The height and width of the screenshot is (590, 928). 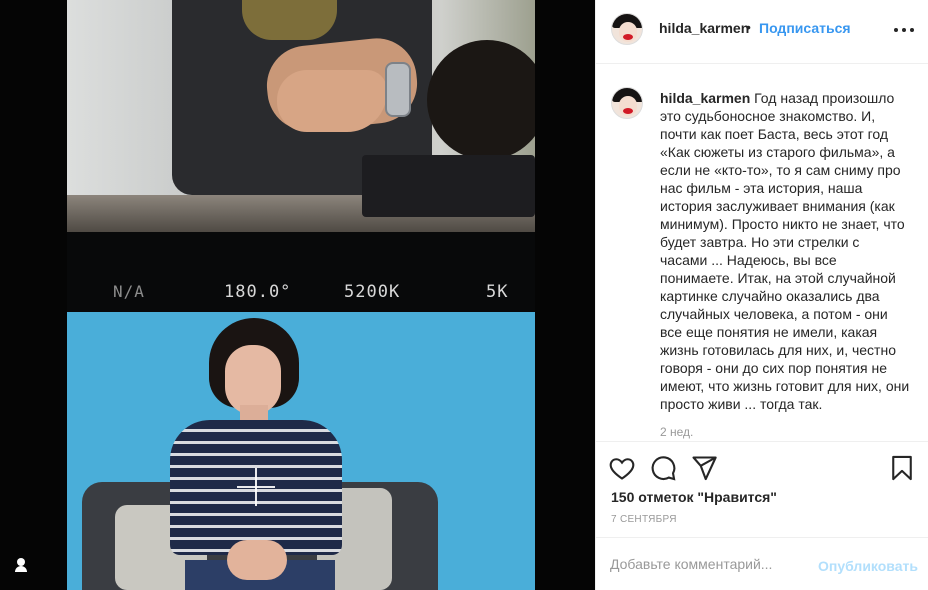 What do you see at coordinates (663, 468) in the screenshot?
I see `comment-icon` at bounding box center [663, 468].